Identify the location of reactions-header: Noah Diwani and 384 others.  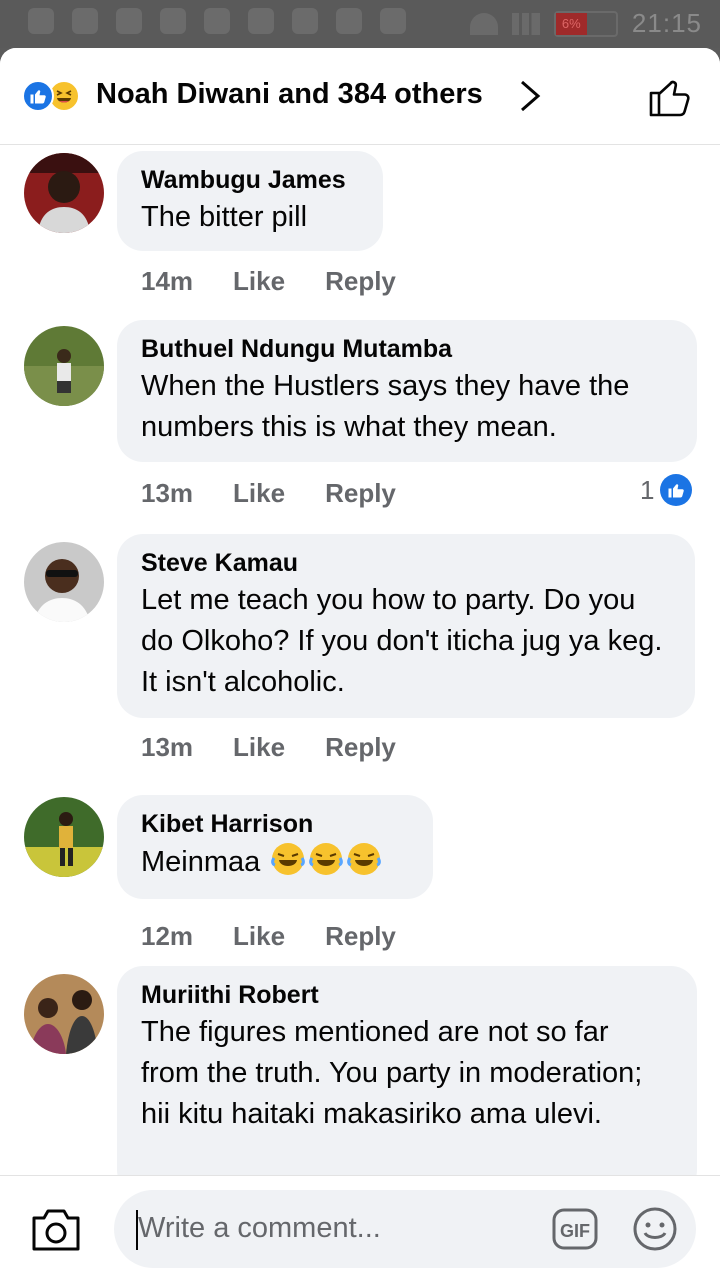
(360, 96).